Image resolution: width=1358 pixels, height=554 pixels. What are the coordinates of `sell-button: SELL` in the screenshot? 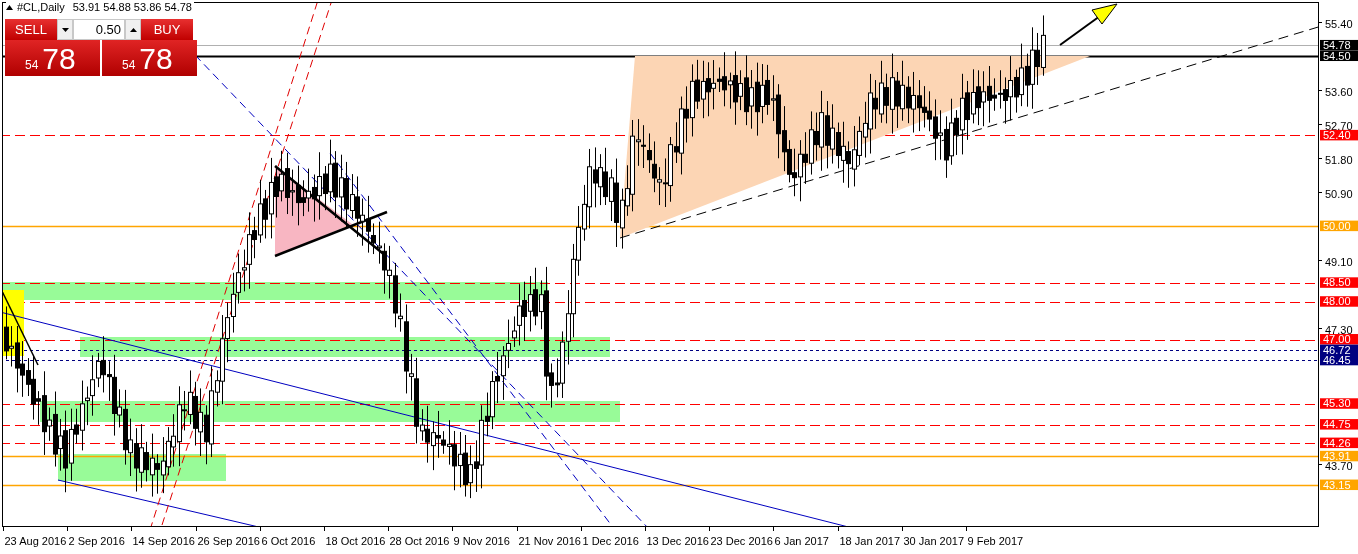 It's located at (31, 29).